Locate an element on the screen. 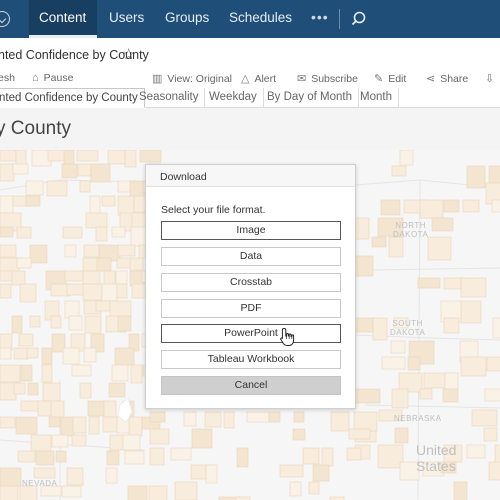  format-pdf-button: PDF is located at coordinates (251, 308).